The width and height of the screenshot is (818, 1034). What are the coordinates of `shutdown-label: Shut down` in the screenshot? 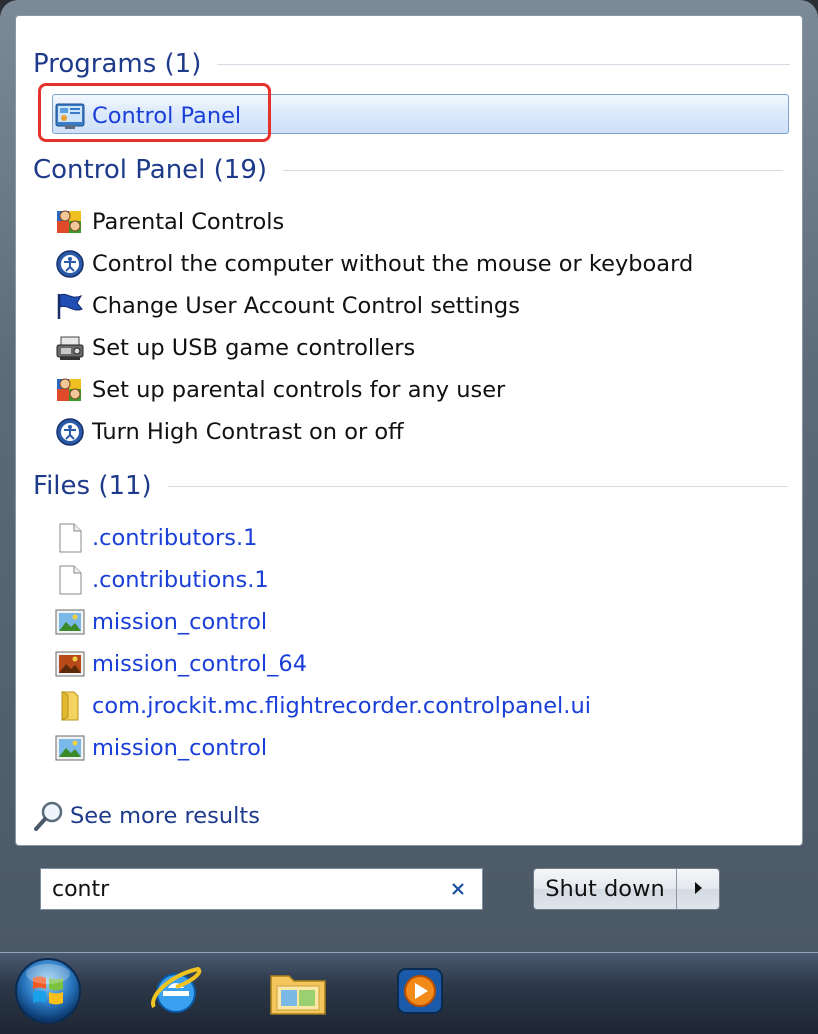 It's located at (605, 889).